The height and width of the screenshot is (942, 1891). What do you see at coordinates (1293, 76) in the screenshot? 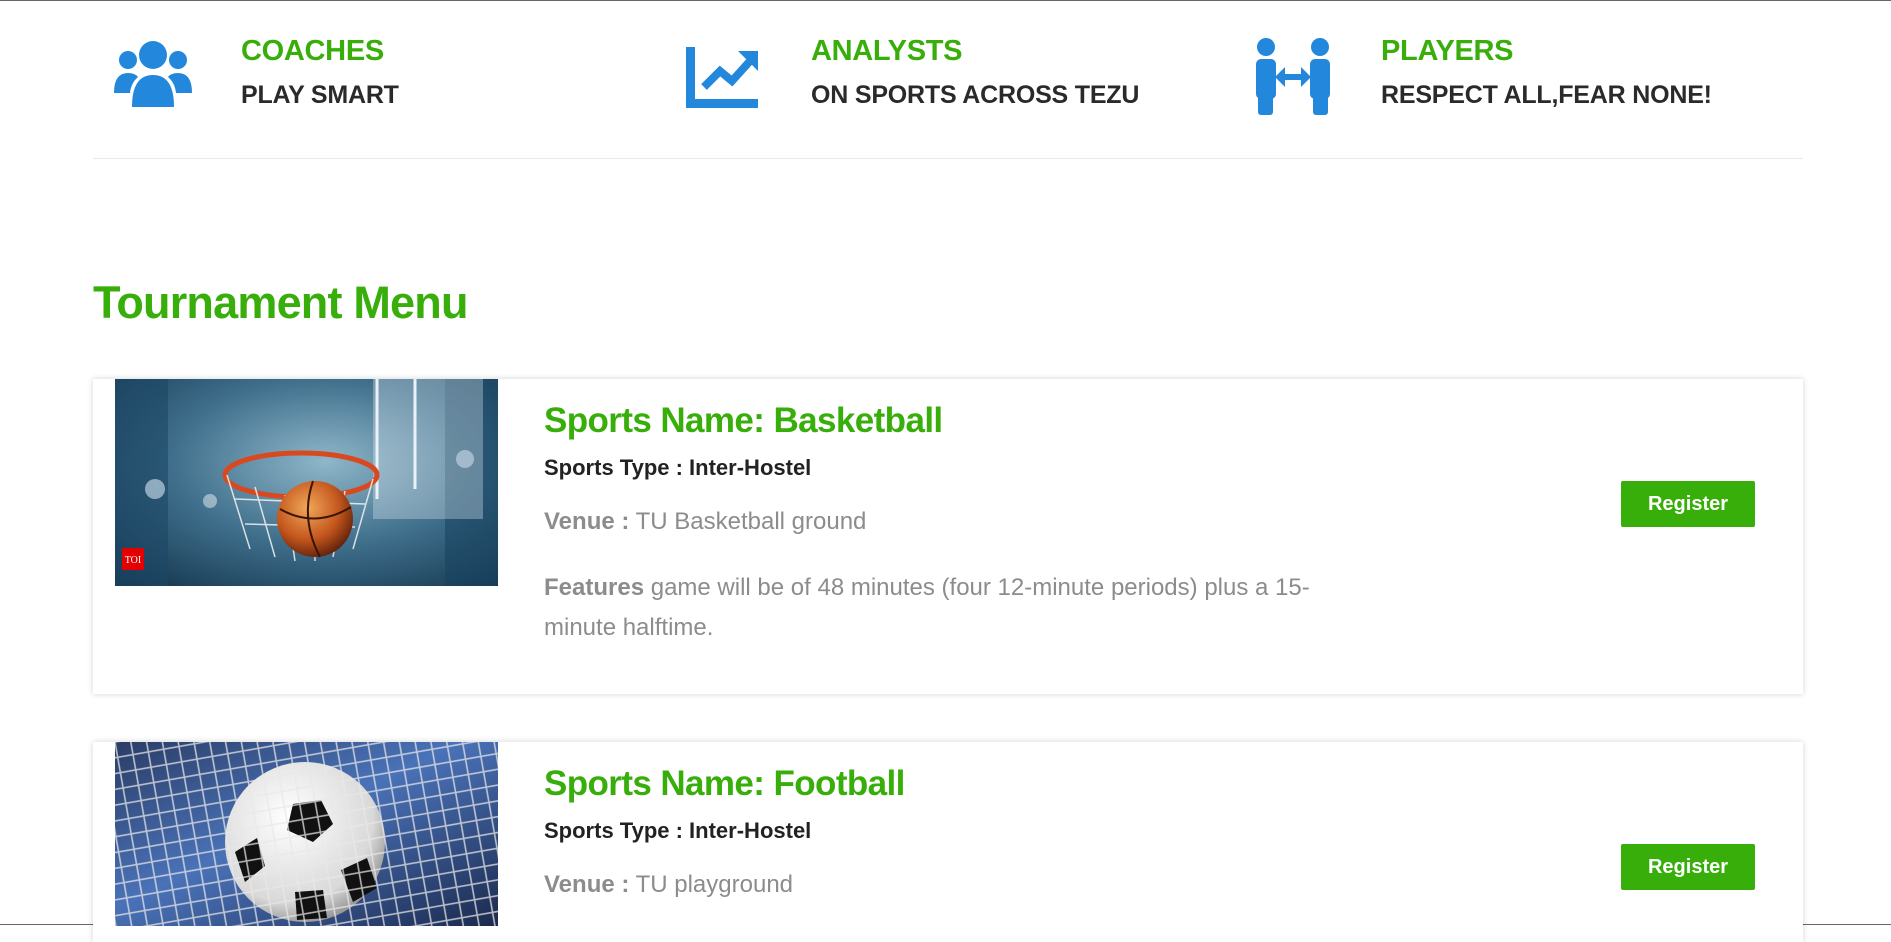
I see `people-arrows-icon` at bounding box center [1293, 76].